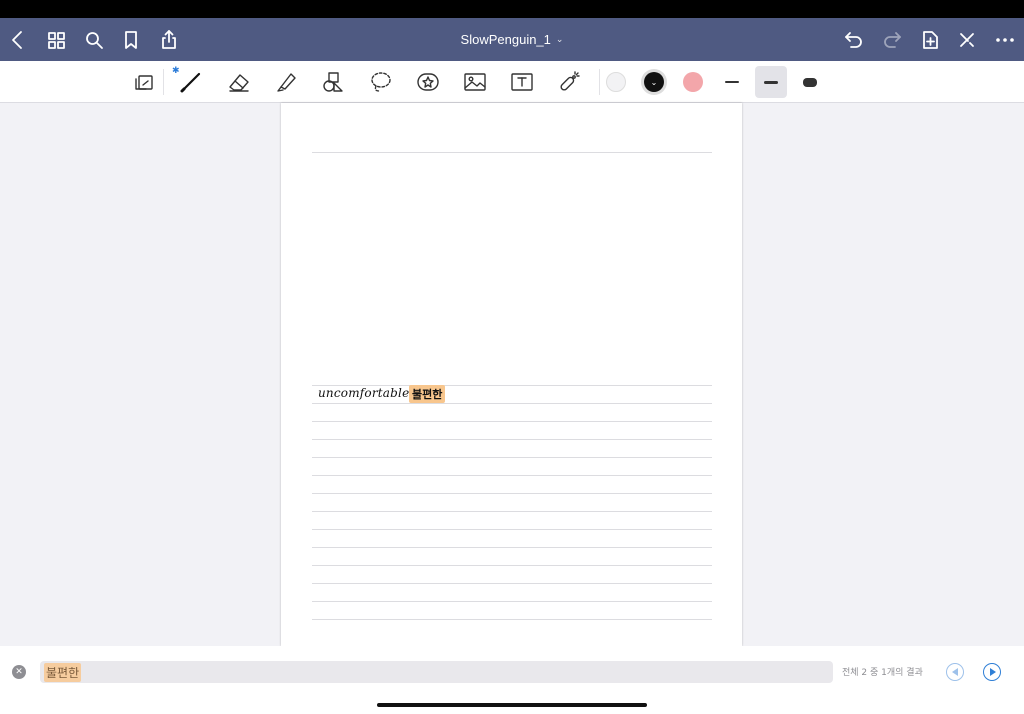 Image resolution: width=1024 pixels, height=714 pixels. Describe the element at coordinates (63, 672) in the screenshot. I see `search-query: 불편한` at that location.